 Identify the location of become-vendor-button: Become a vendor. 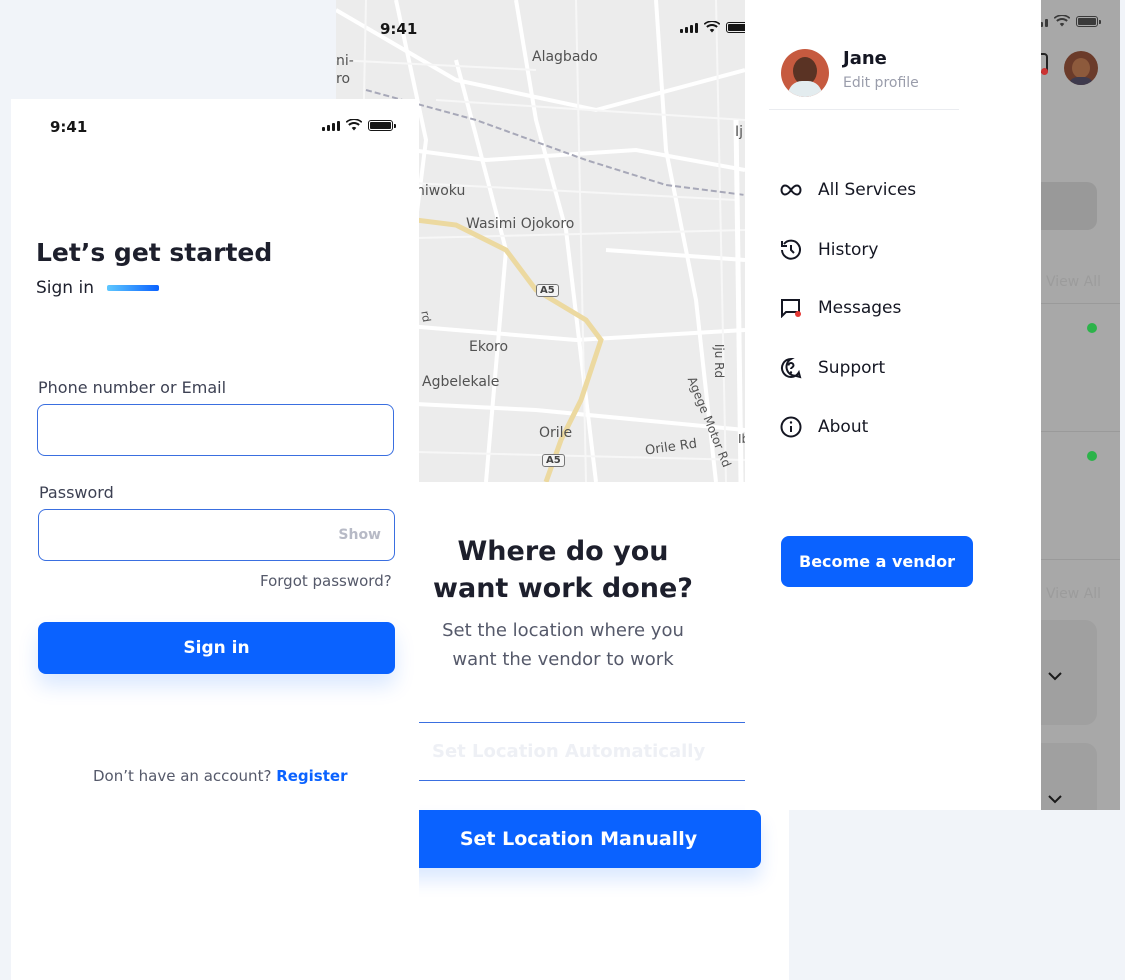
(877, 561).